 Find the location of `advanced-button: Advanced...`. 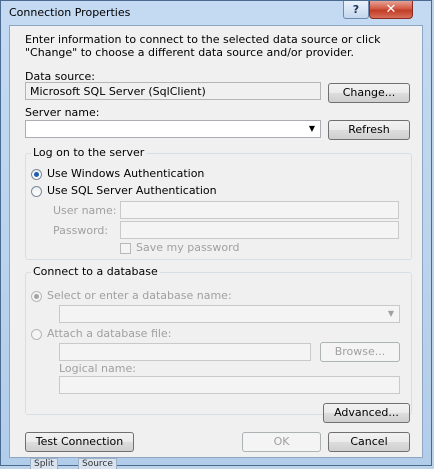

advanced-button: Advanced... is located at coordinates (366, 413).